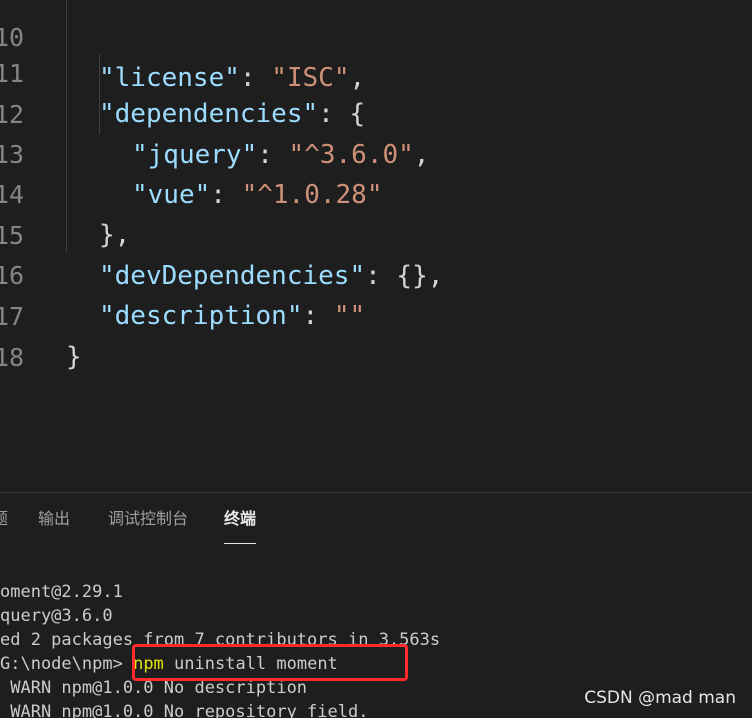  I want to click on terminal-command-npm: npm, so click(148, 664).